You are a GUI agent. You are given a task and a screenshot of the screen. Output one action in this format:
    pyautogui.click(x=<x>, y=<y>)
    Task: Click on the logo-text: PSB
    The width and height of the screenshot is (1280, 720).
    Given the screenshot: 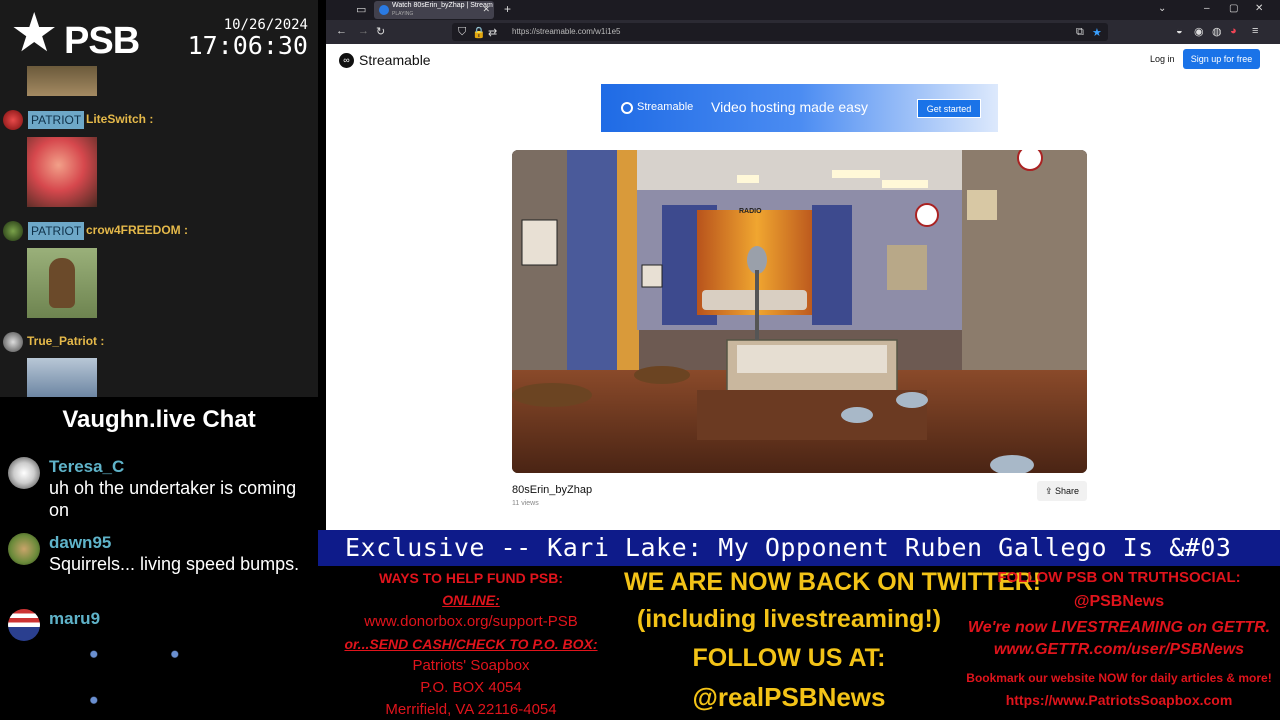 What is the action you would take?
    pyautogui.click(x=102, y=41)
    